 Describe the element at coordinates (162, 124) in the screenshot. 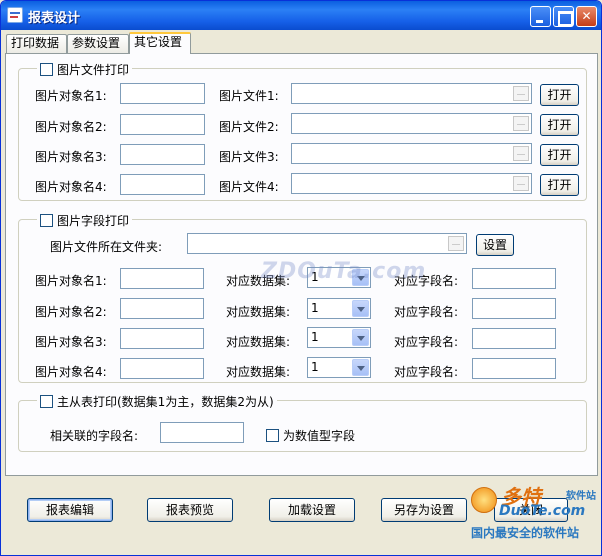

I see `row2-name-input` at that location.